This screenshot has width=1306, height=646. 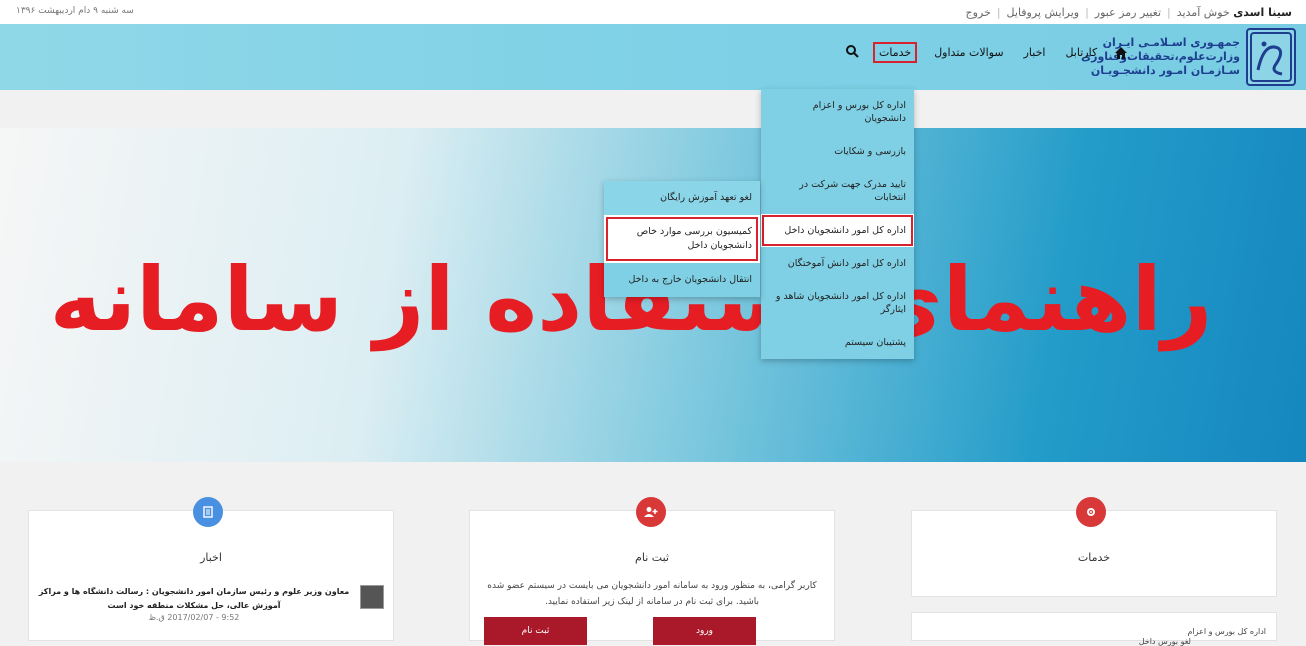 I want to click on logo-line-3: سـازمـان امـور دانشجـویـان, so click(x=1165, y=70).